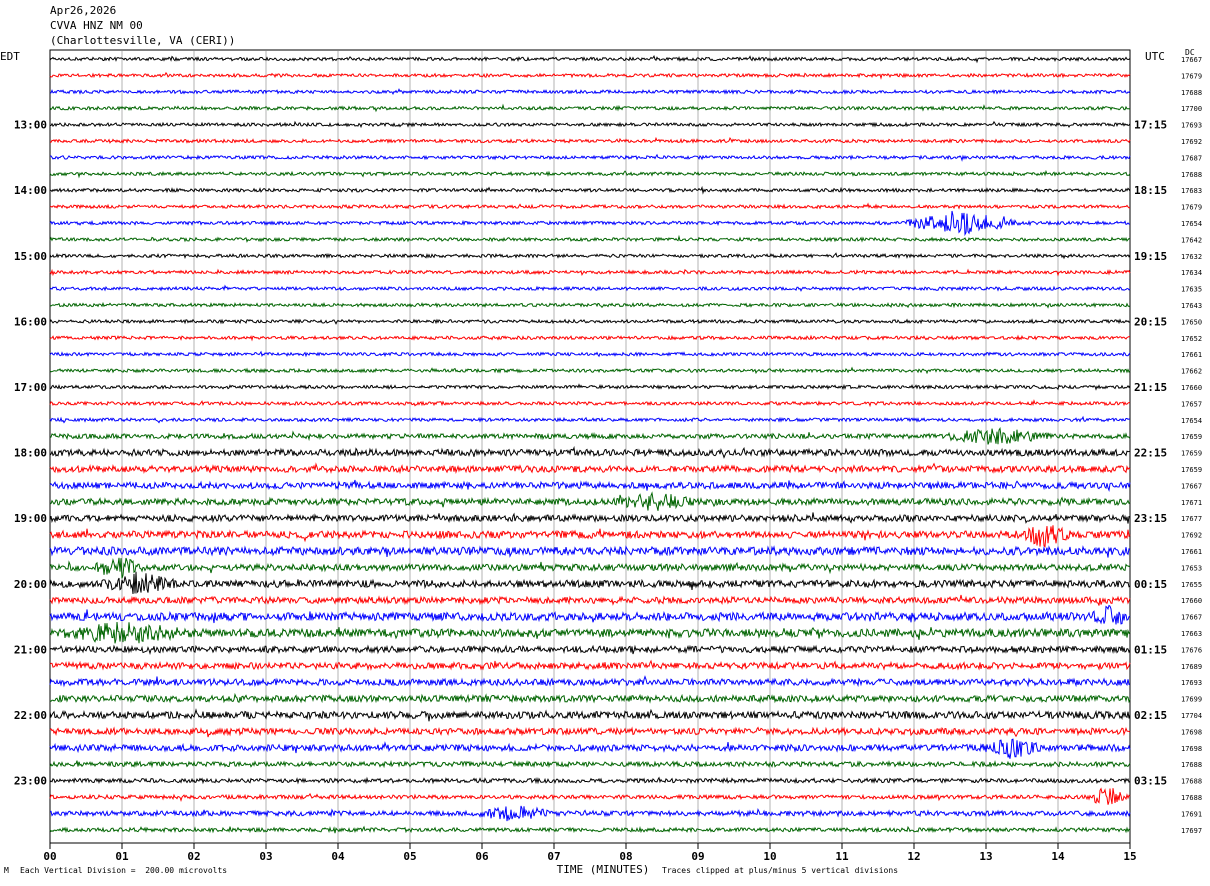 This screenshot has height=886, width=1210. Describe the element at coordinates (1150, 125) in the screenshot. I see `right-hour-label: 17:15` at that location.